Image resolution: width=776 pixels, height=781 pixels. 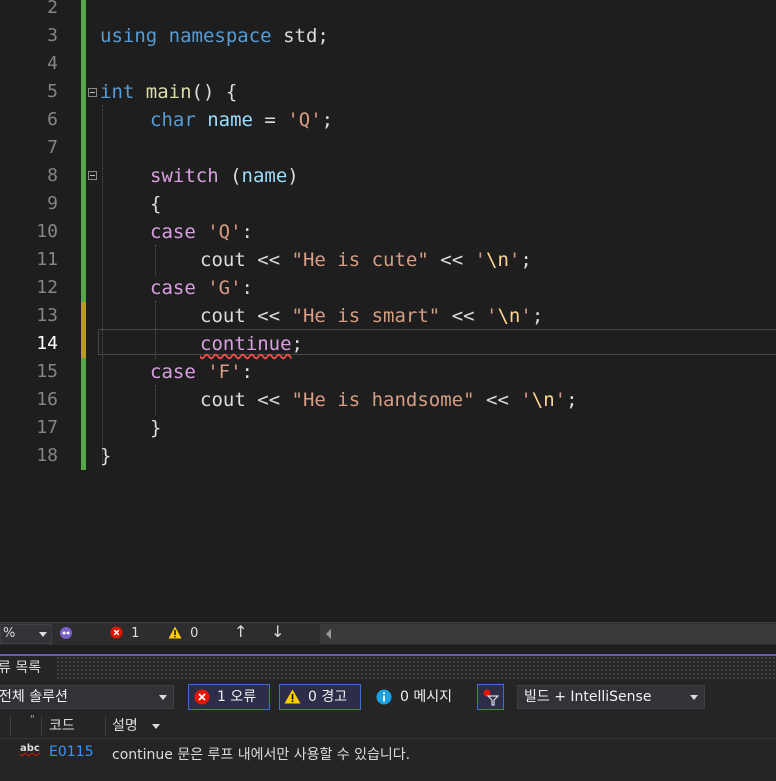 I want to click on line-number: 18, so click(x=47, y=455).